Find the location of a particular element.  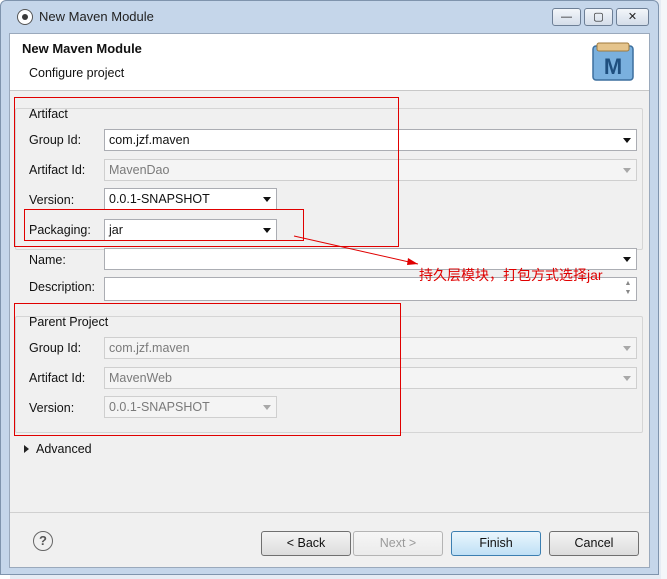

back-button: < Back is located at coordinates (306, 543).